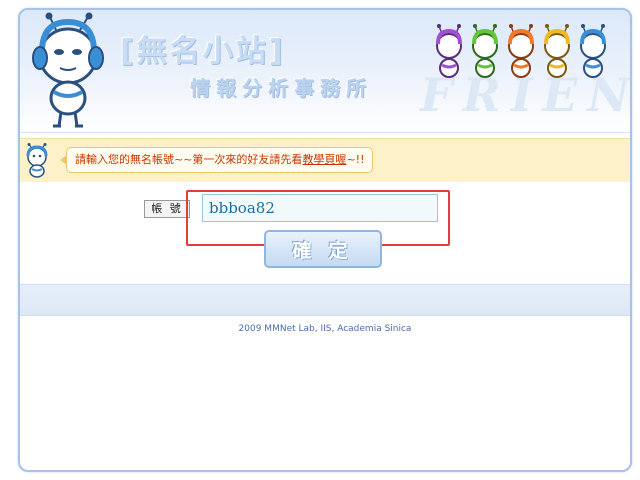 This screenshot has height=480, width=640. I want to click on notice-mascot-icon, so click(37, 160).